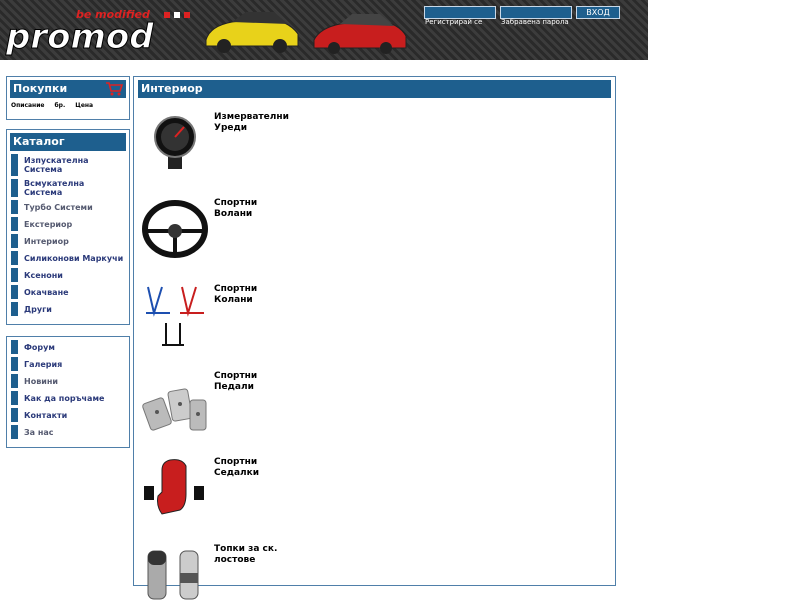 Image resolution: width=800 pixels, height=607 pixels. I want to click on shift-knob-image, so click(175, 575).